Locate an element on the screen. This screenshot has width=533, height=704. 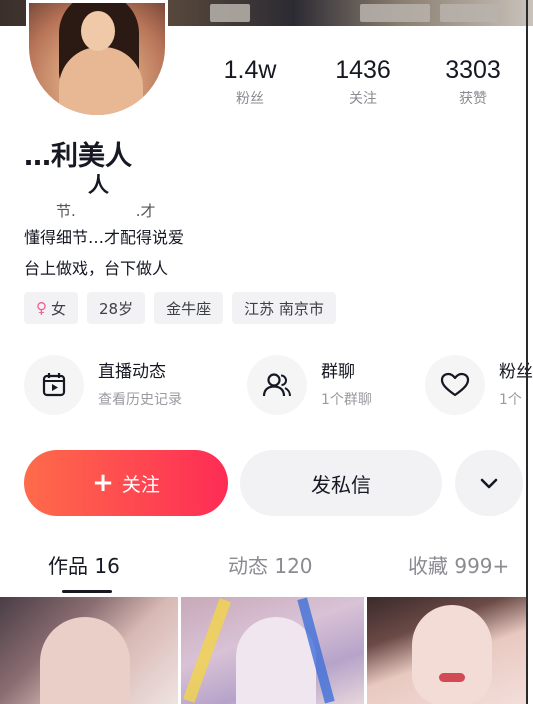
bio-line: 懂得细节…才配得说爱 is located at coordinates (104, 237).